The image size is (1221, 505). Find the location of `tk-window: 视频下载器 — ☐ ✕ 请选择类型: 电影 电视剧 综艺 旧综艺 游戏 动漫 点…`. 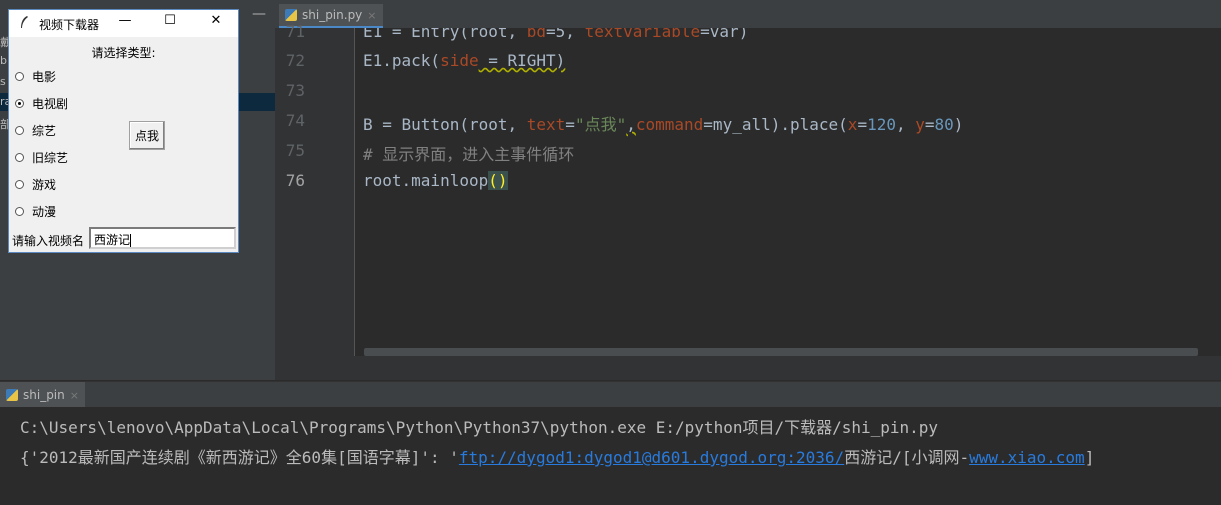

tk-window: 视频下载器 — ☐ ✕ 请选择类型: 电影 电视剧 综艺 旧综艺 游戏 动漫 点… is located at coordinates (123, 131).